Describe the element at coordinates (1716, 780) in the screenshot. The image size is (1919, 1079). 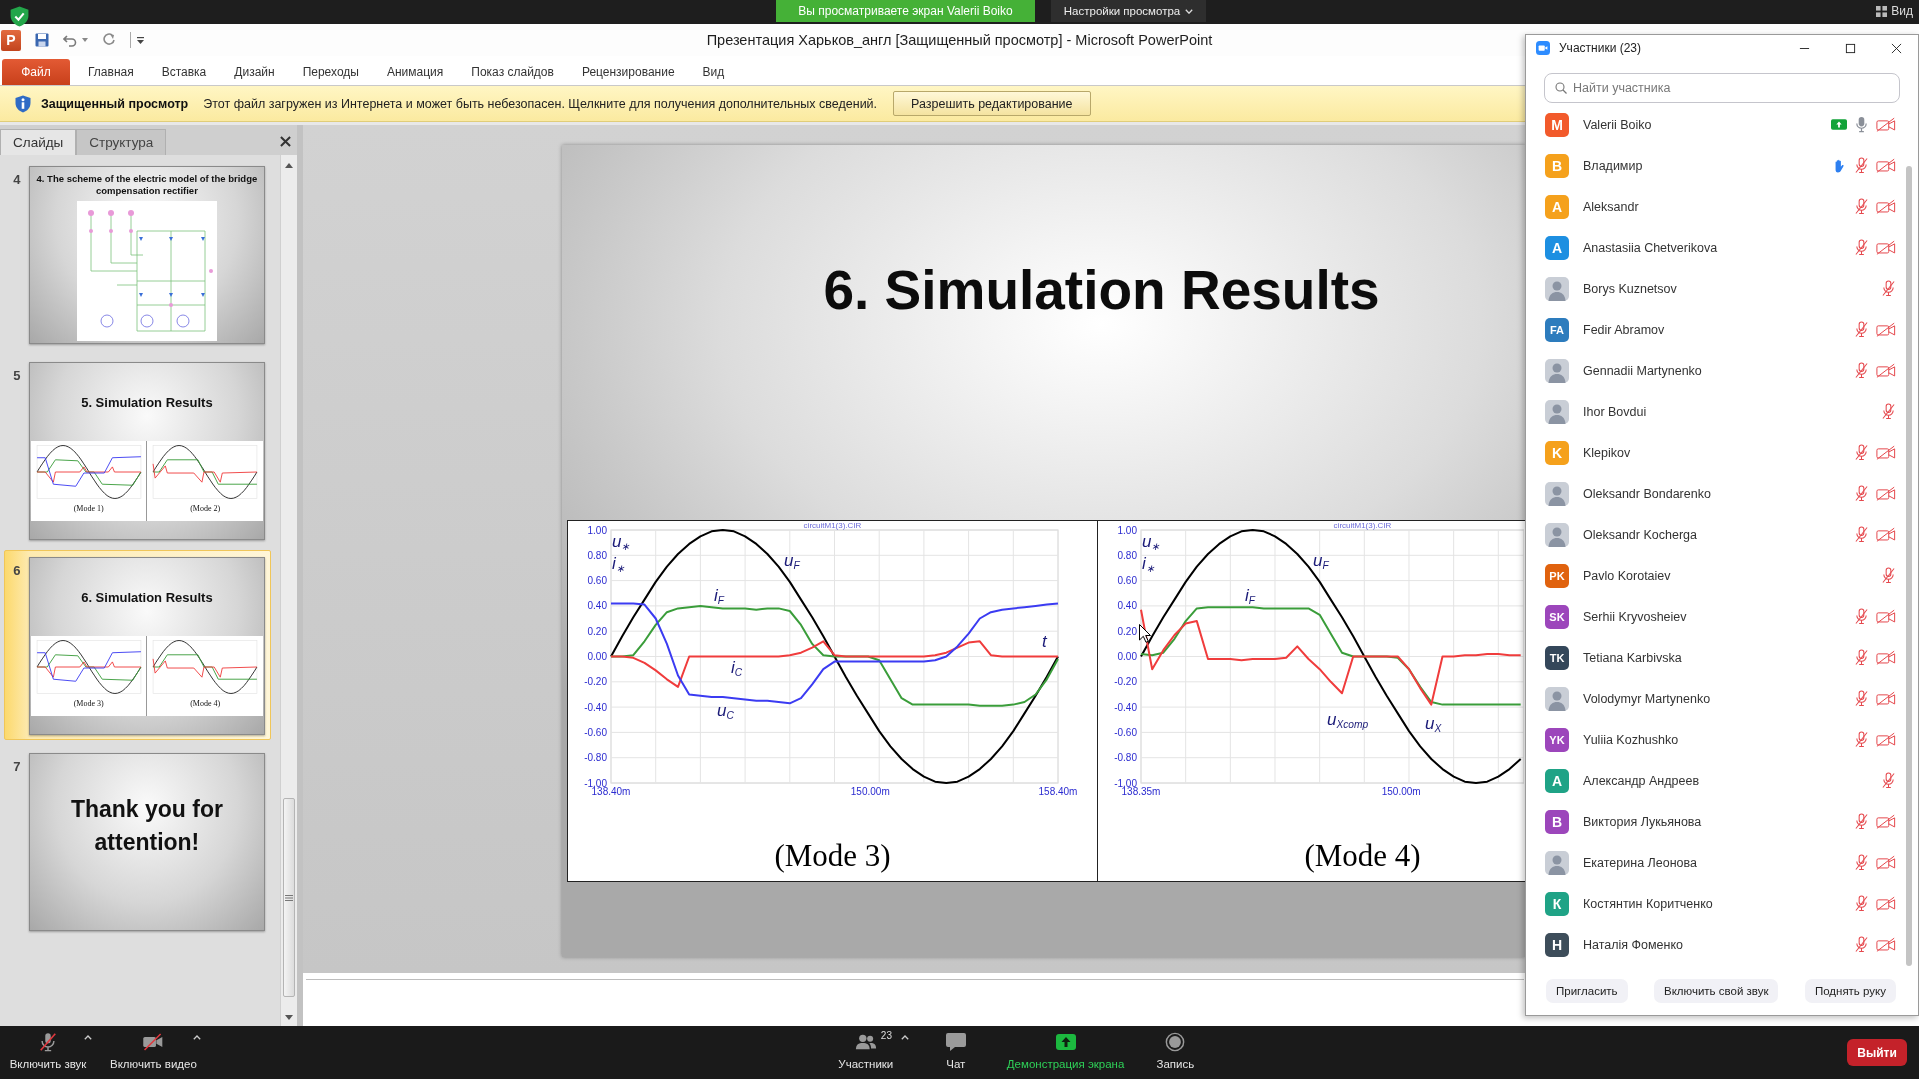
I see `participant-row: А Александр Андреев` at that location.